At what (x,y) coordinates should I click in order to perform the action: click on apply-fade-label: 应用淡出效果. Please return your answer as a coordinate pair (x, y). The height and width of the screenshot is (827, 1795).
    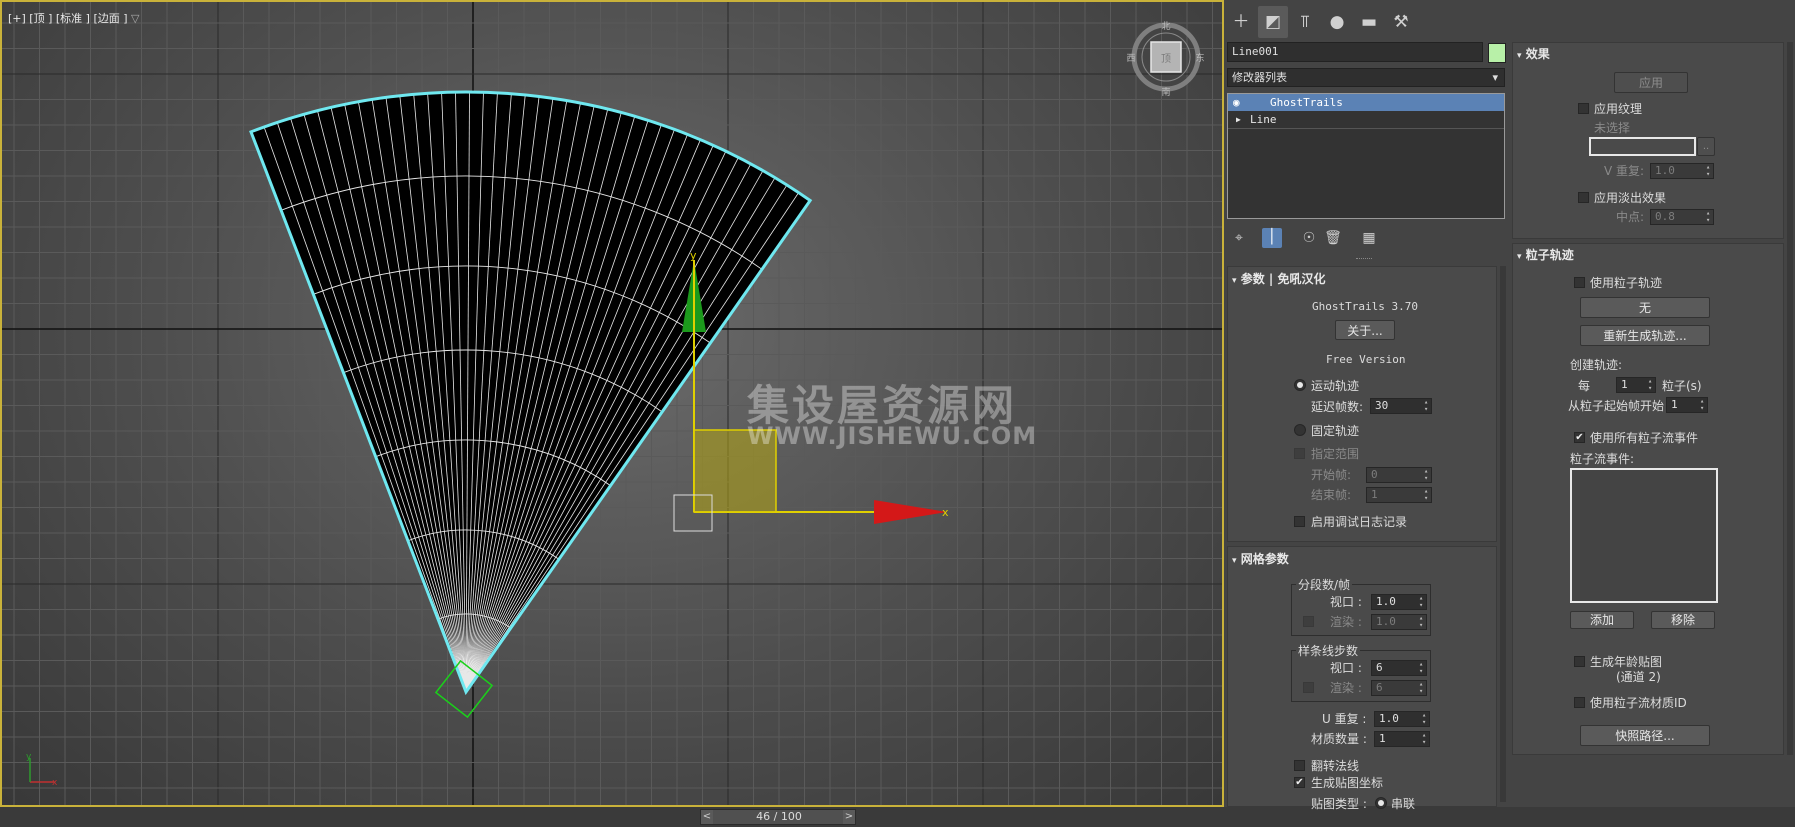
    Looking at the image, I should click on (1630, 198).